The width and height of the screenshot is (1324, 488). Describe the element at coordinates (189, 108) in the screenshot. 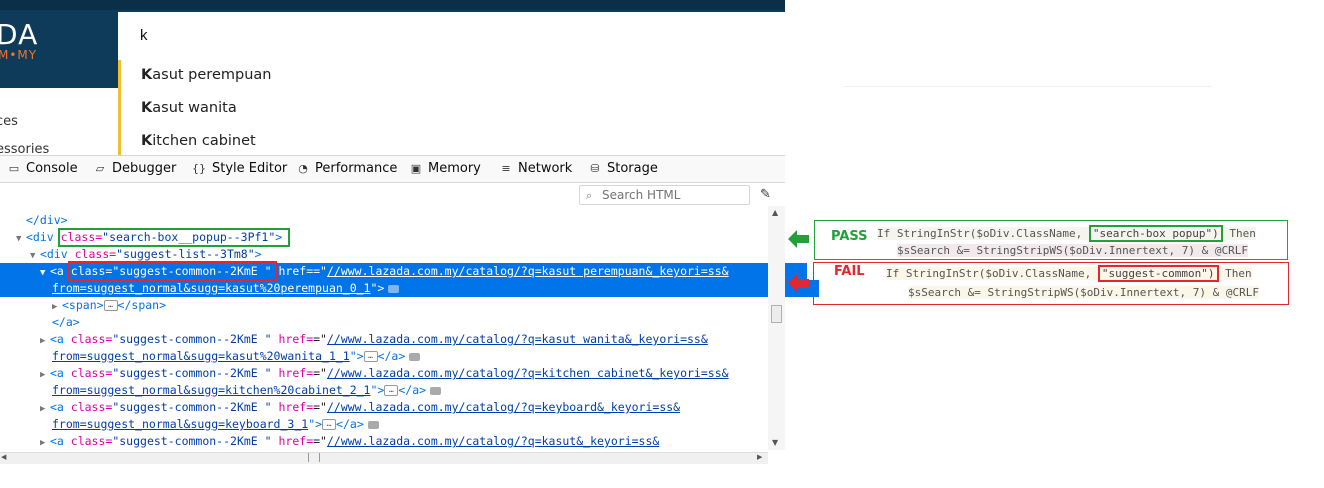

I see `suggestion-item: Kasut wanita` at that location.